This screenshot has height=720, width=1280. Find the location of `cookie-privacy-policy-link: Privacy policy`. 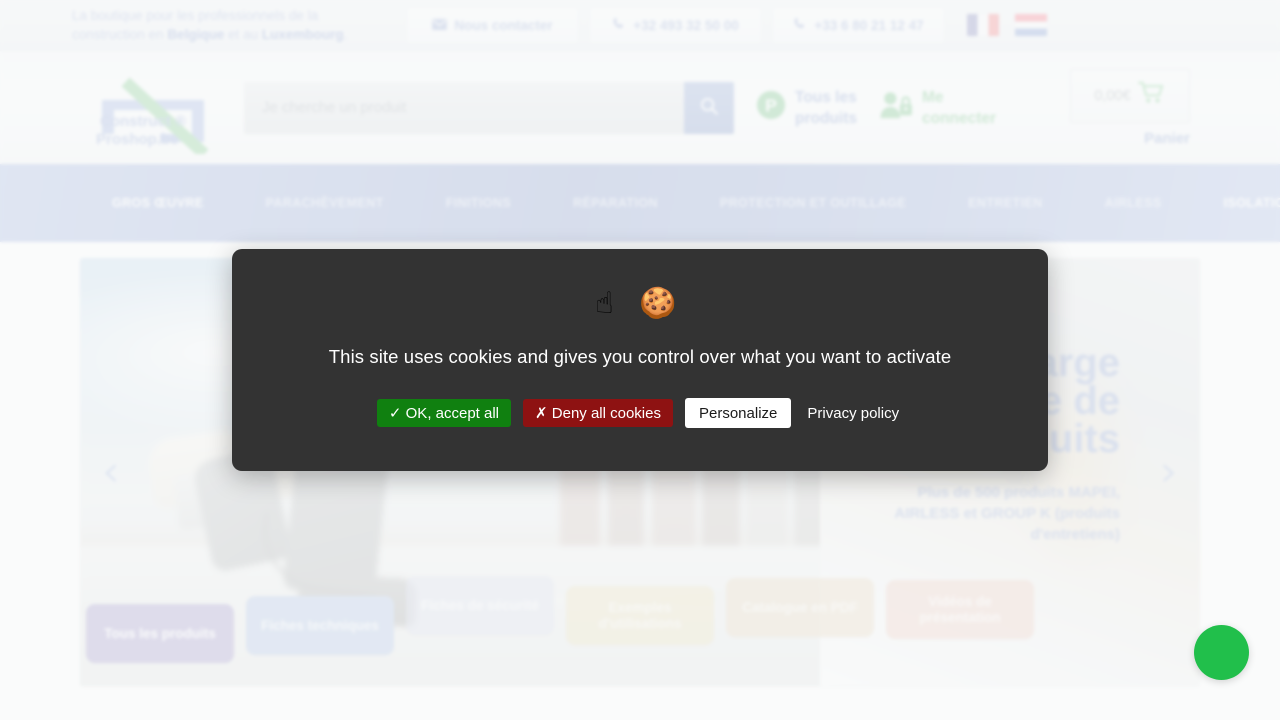

cookie-privacy-policy-link: Privacy policy is located at coordinates (853, 413).